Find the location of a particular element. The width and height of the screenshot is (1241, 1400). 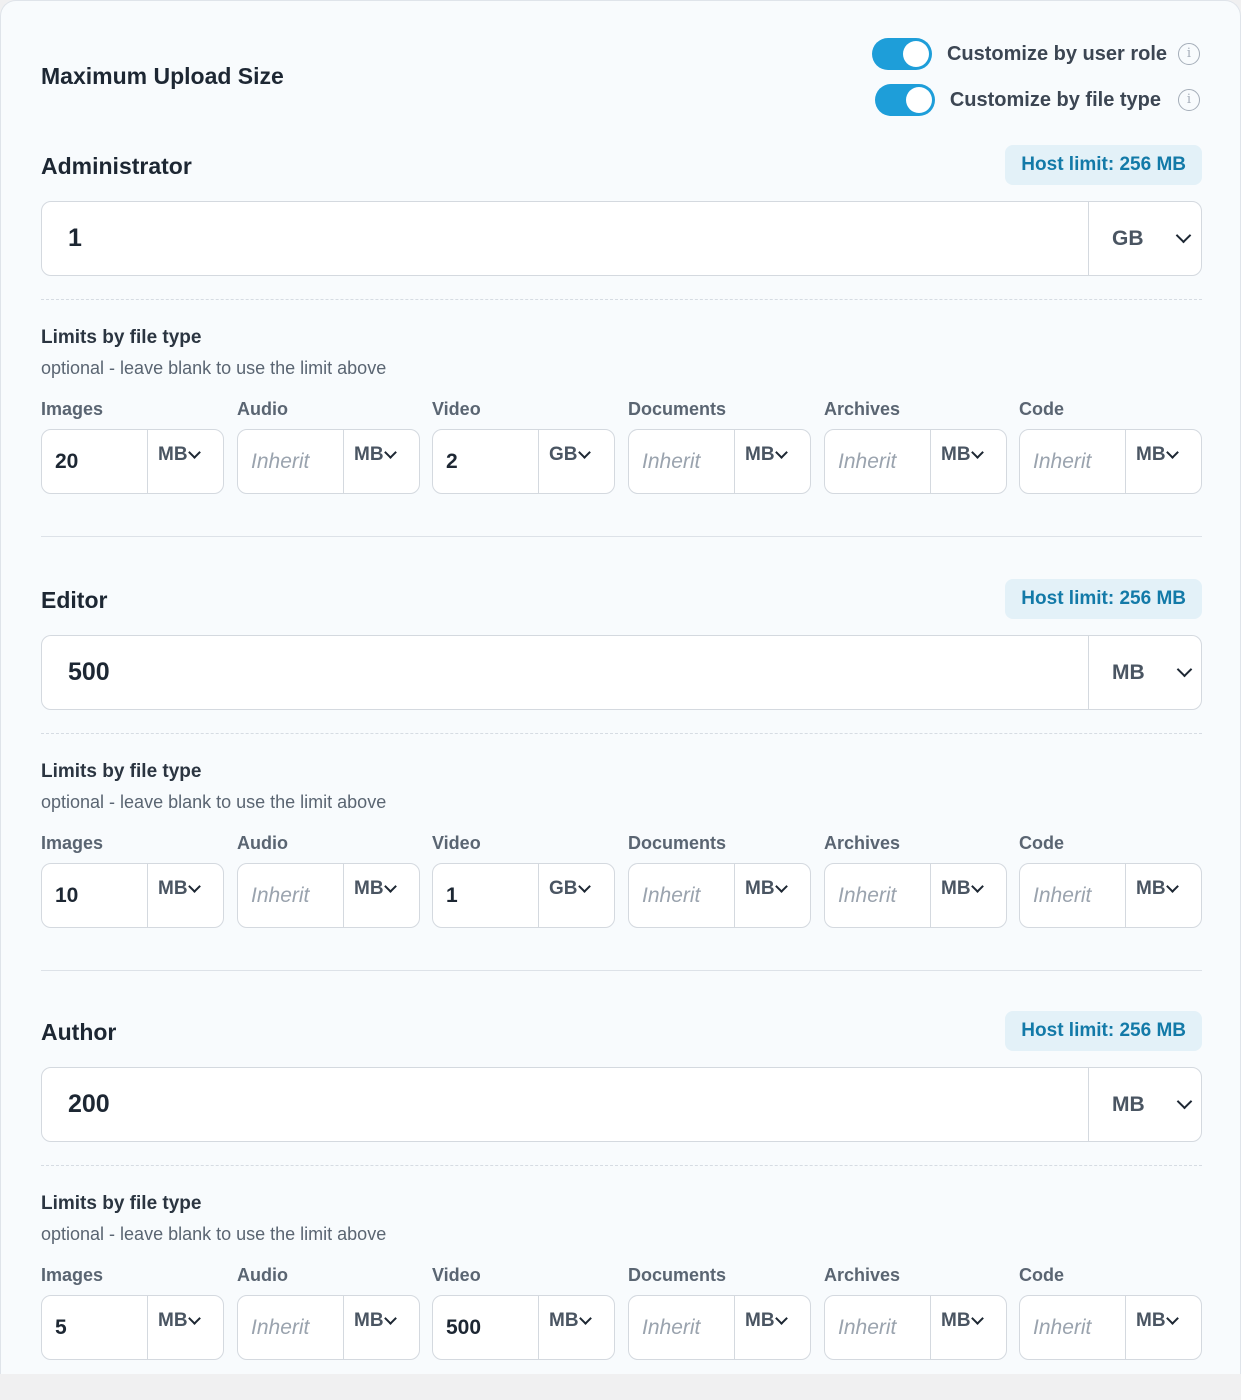

file-type-label: Archives is located at coordinates (862, 843).